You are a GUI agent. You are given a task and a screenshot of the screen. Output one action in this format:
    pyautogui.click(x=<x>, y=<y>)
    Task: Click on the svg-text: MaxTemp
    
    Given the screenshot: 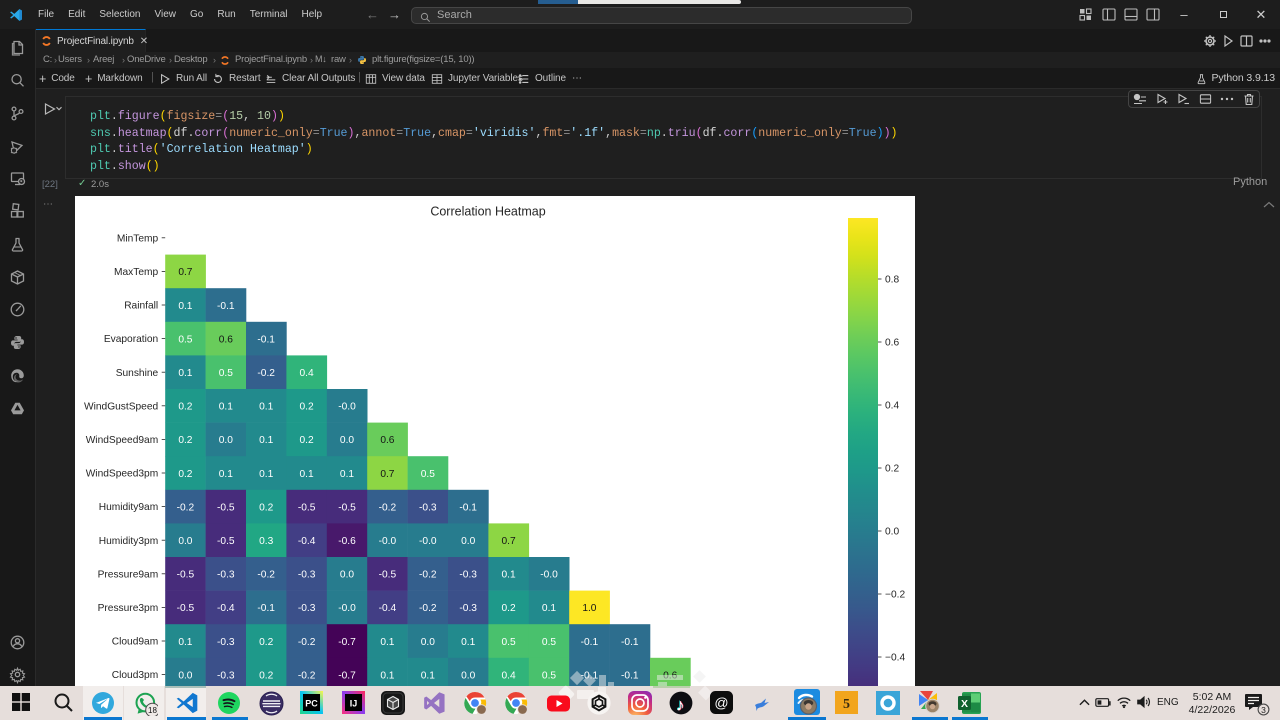 What is the action you would take?
    pyautogui.click(x=136, y=272)
    